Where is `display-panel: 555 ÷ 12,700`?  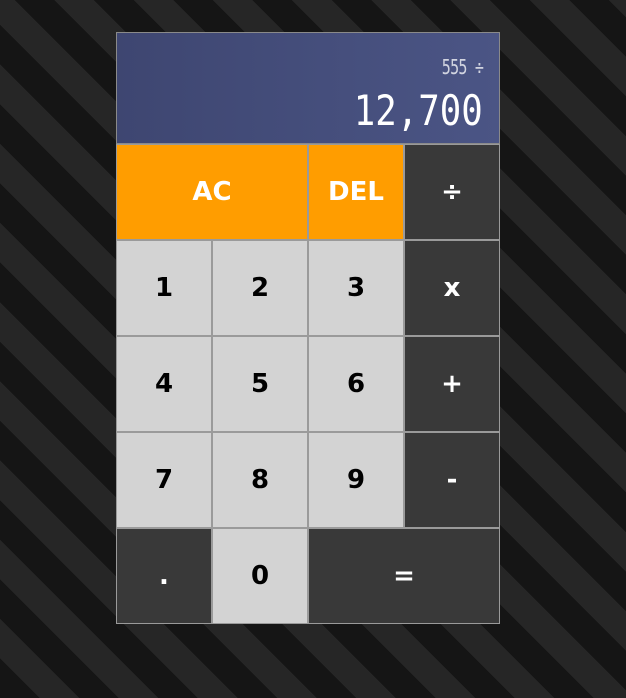
display-panel: 555 ÷ 12,700 is located at coordinates (308, 88).